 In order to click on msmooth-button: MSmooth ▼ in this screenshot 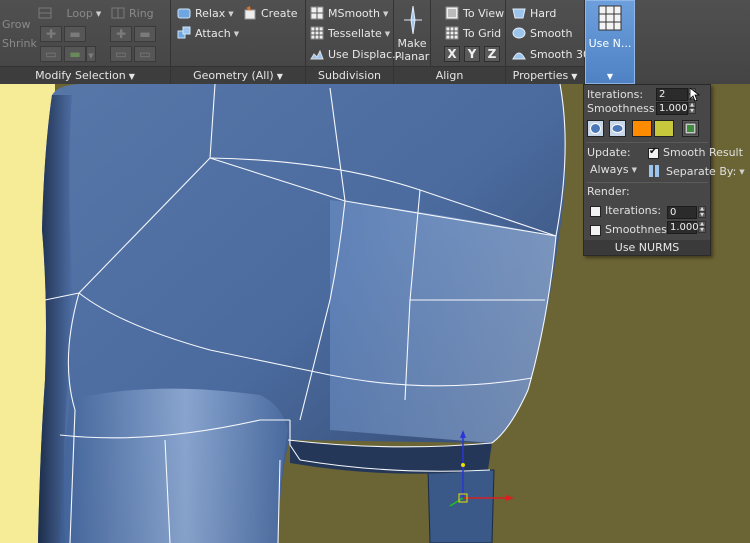, I will do `click(349, 14)`.